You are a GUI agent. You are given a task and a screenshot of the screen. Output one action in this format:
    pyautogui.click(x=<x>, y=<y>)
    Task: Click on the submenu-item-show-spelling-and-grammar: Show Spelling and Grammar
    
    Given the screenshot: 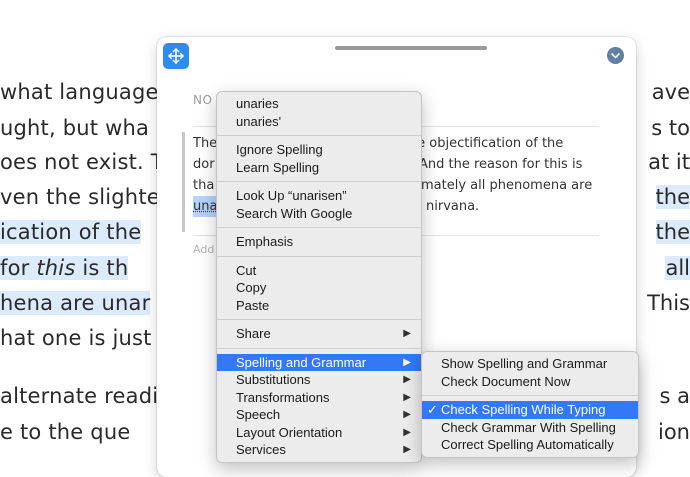 What is the action you would take?
    pyautogui.click(x=530, y=364)
    